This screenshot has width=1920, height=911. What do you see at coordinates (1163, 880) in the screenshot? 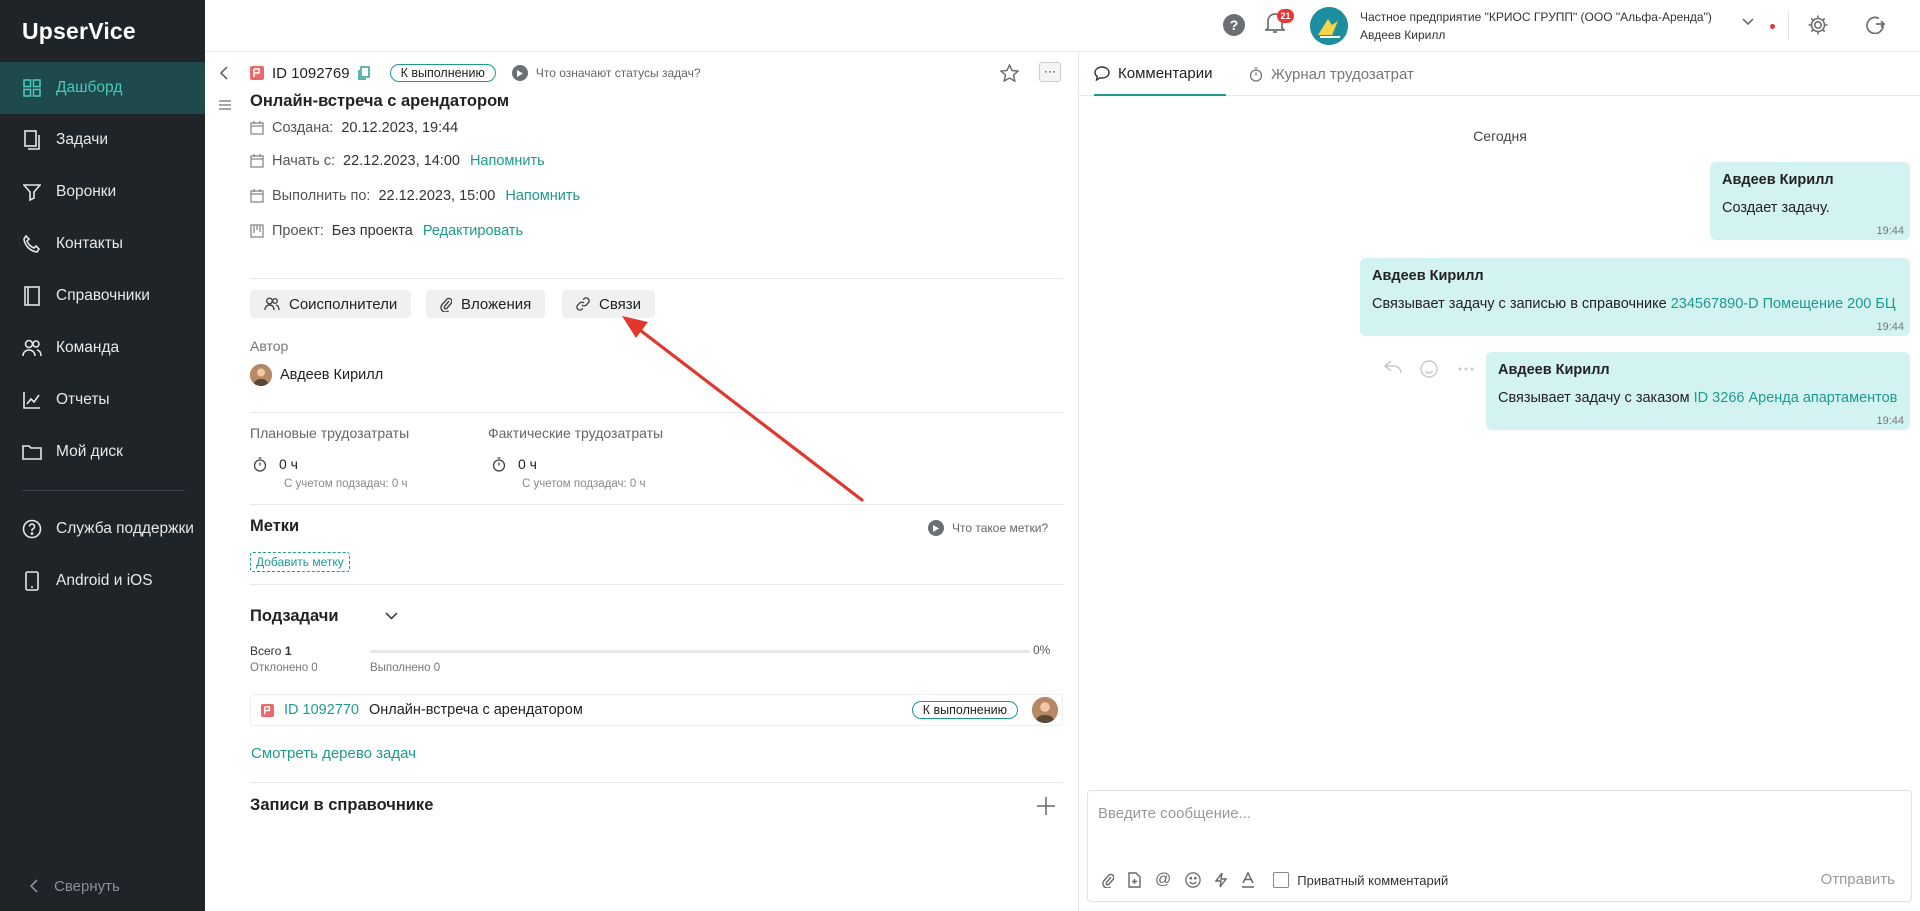
I see `mention-icon: @` at bounding box center [1163, 880].